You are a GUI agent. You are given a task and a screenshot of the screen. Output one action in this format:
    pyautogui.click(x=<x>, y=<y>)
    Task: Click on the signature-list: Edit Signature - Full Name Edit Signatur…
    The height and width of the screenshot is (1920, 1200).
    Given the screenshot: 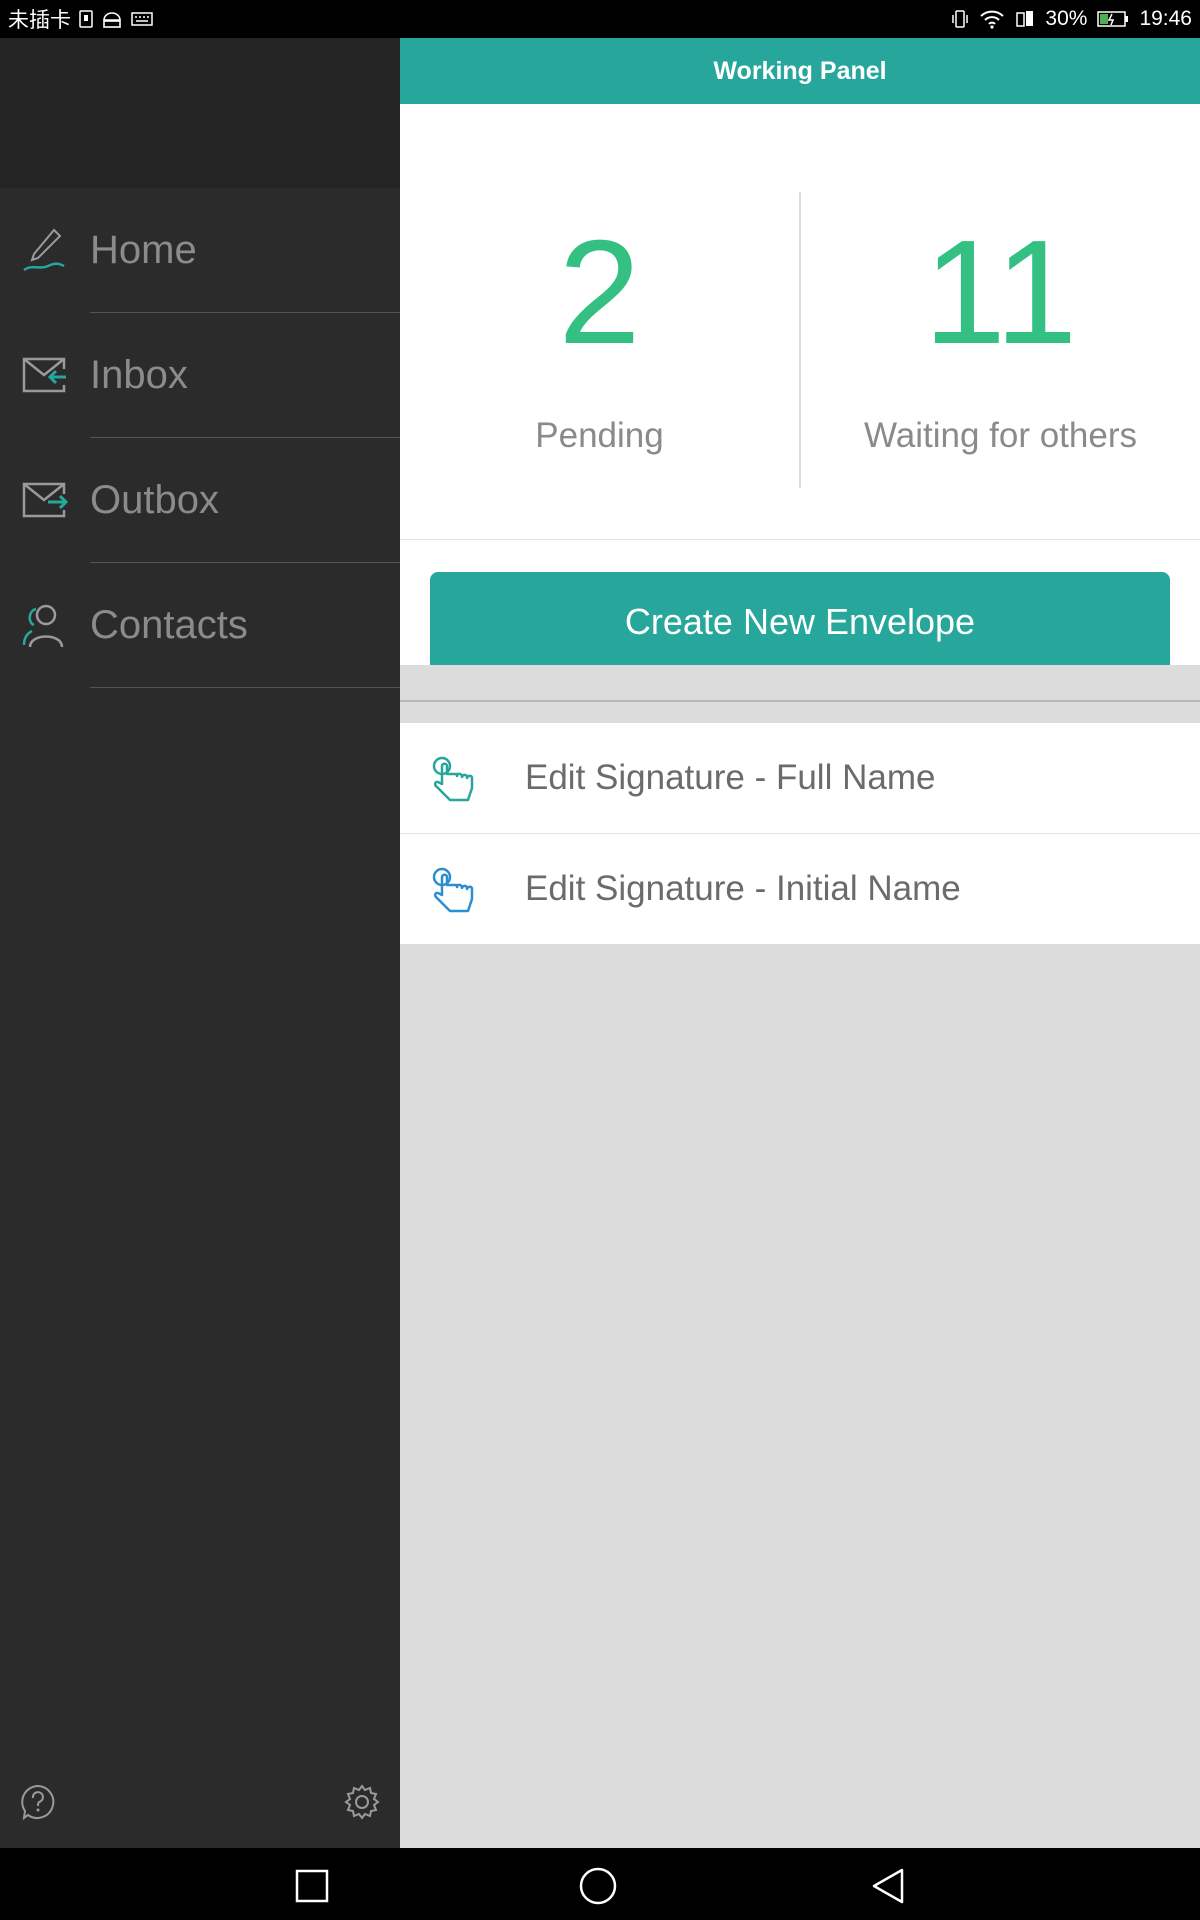 What is the action you would take?
    pyautogui.click(x=800, y=833)
    